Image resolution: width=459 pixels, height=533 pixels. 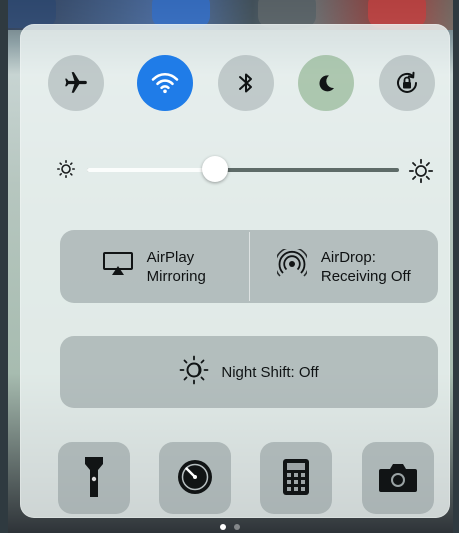 I want to click on camera-icon, so click(x=398, y=478).